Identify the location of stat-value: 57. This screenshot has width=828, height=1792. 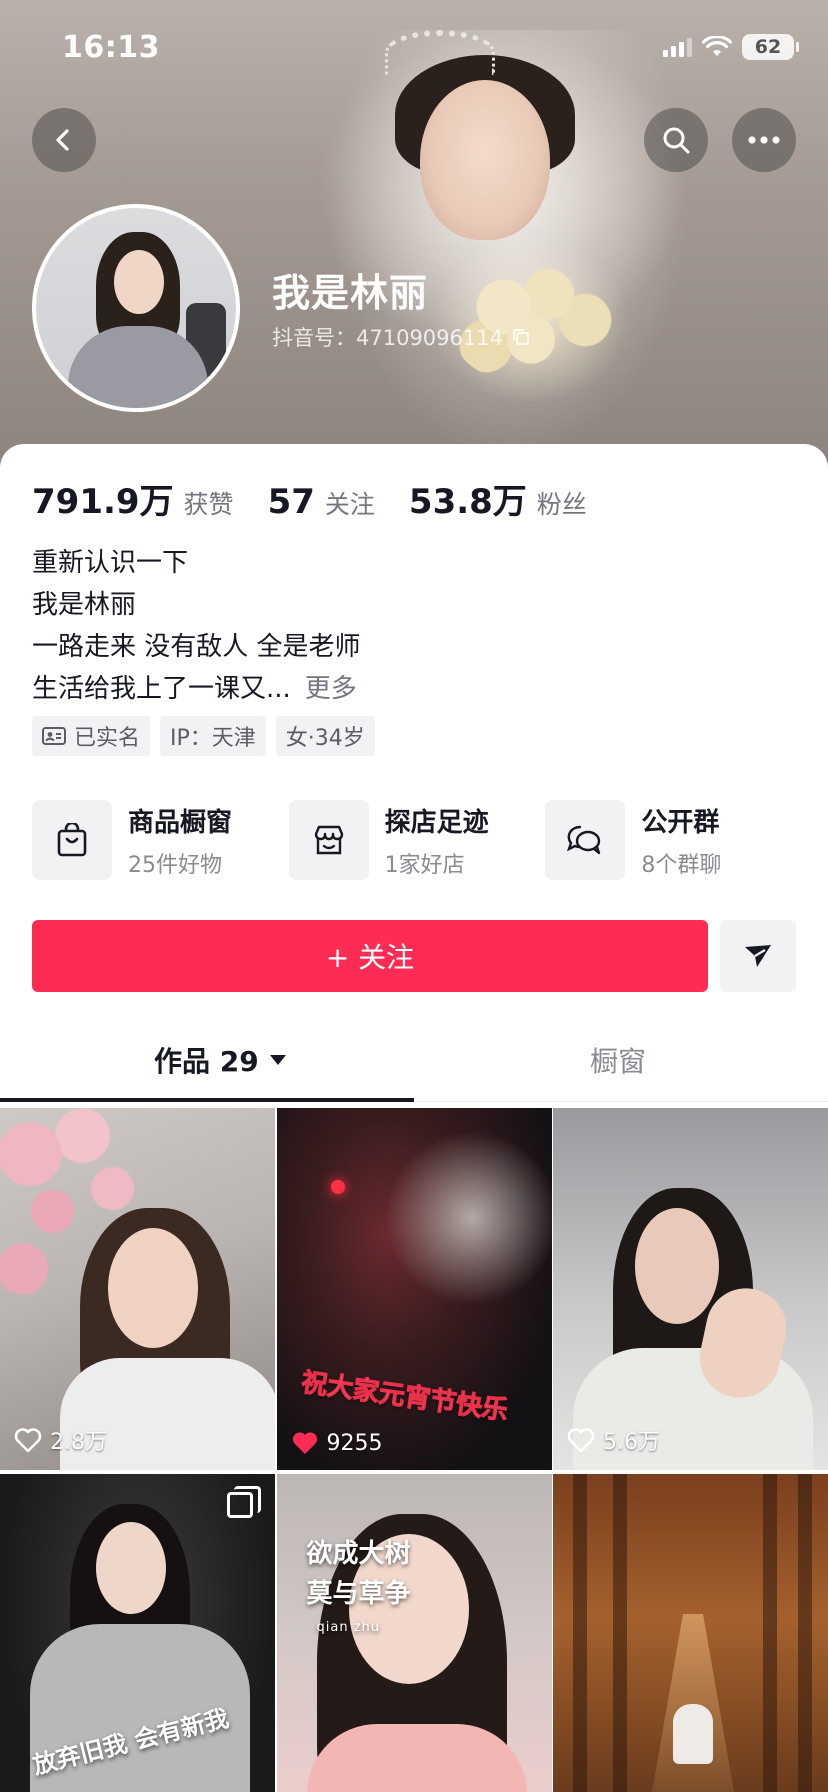
(291, 502).